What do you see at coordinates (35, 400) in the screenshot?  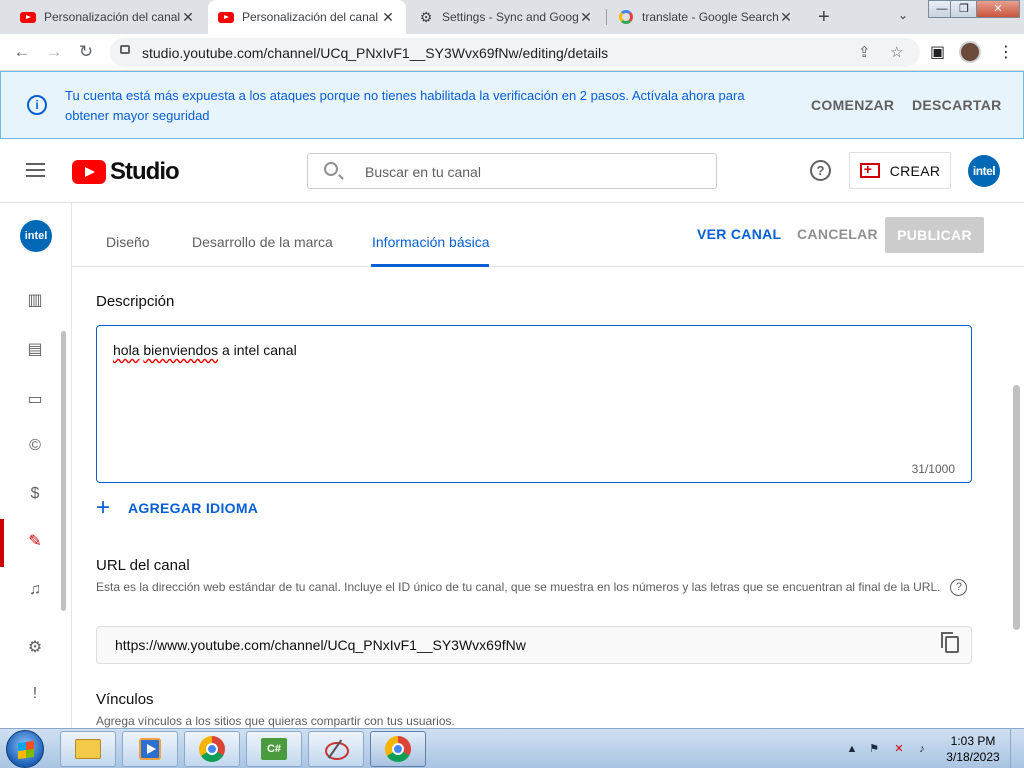 I see `subtitles-icon: ▭` at bounding box center [35, 400].